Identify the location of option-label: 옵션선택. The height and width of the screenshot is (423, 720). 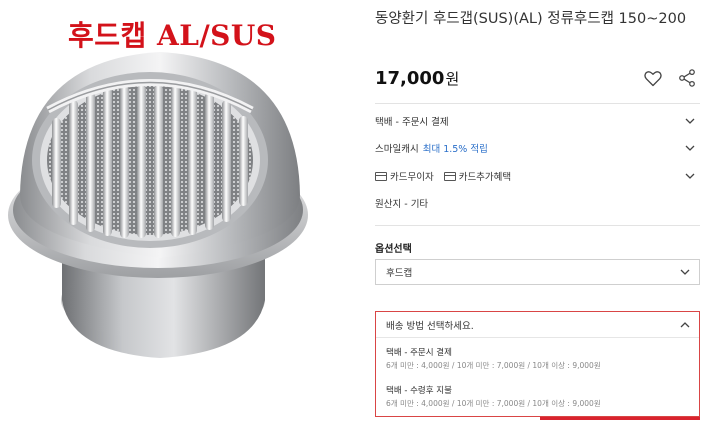
(393, 249).